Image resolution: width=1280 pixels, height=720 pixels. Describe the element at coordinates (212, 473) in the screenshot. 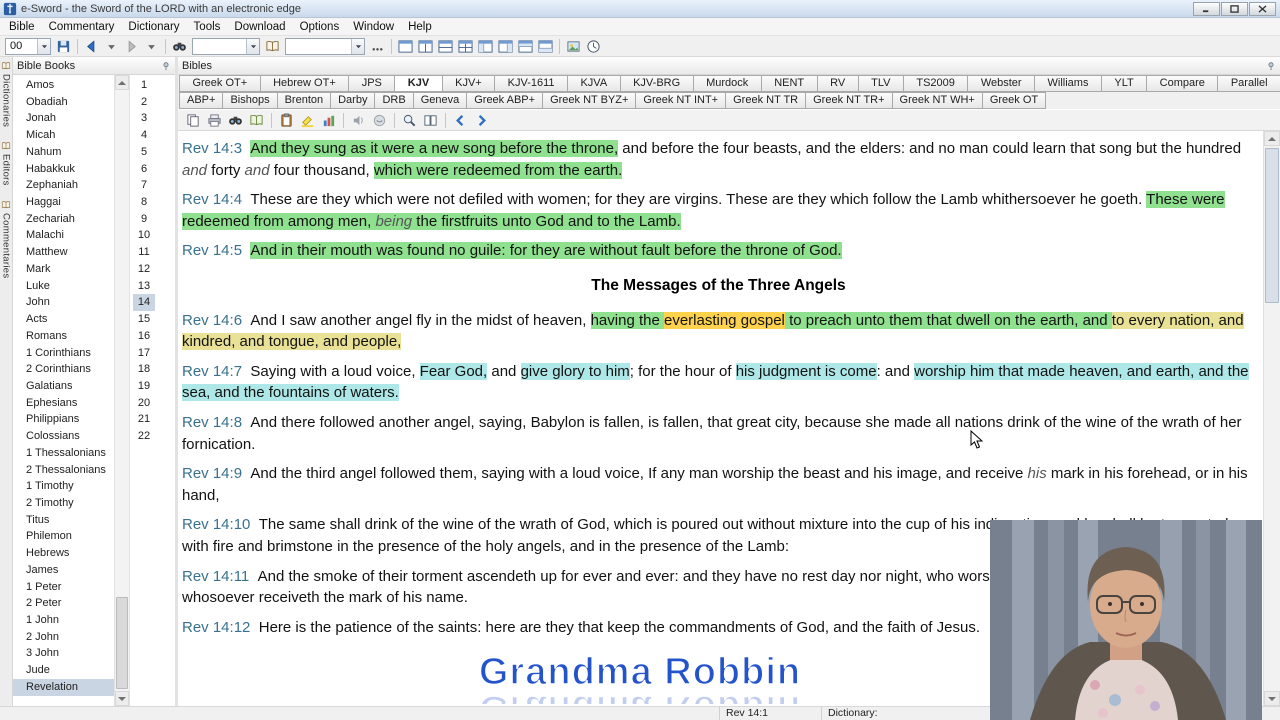

I see `verse-ref: Rev 14:9` at that location.